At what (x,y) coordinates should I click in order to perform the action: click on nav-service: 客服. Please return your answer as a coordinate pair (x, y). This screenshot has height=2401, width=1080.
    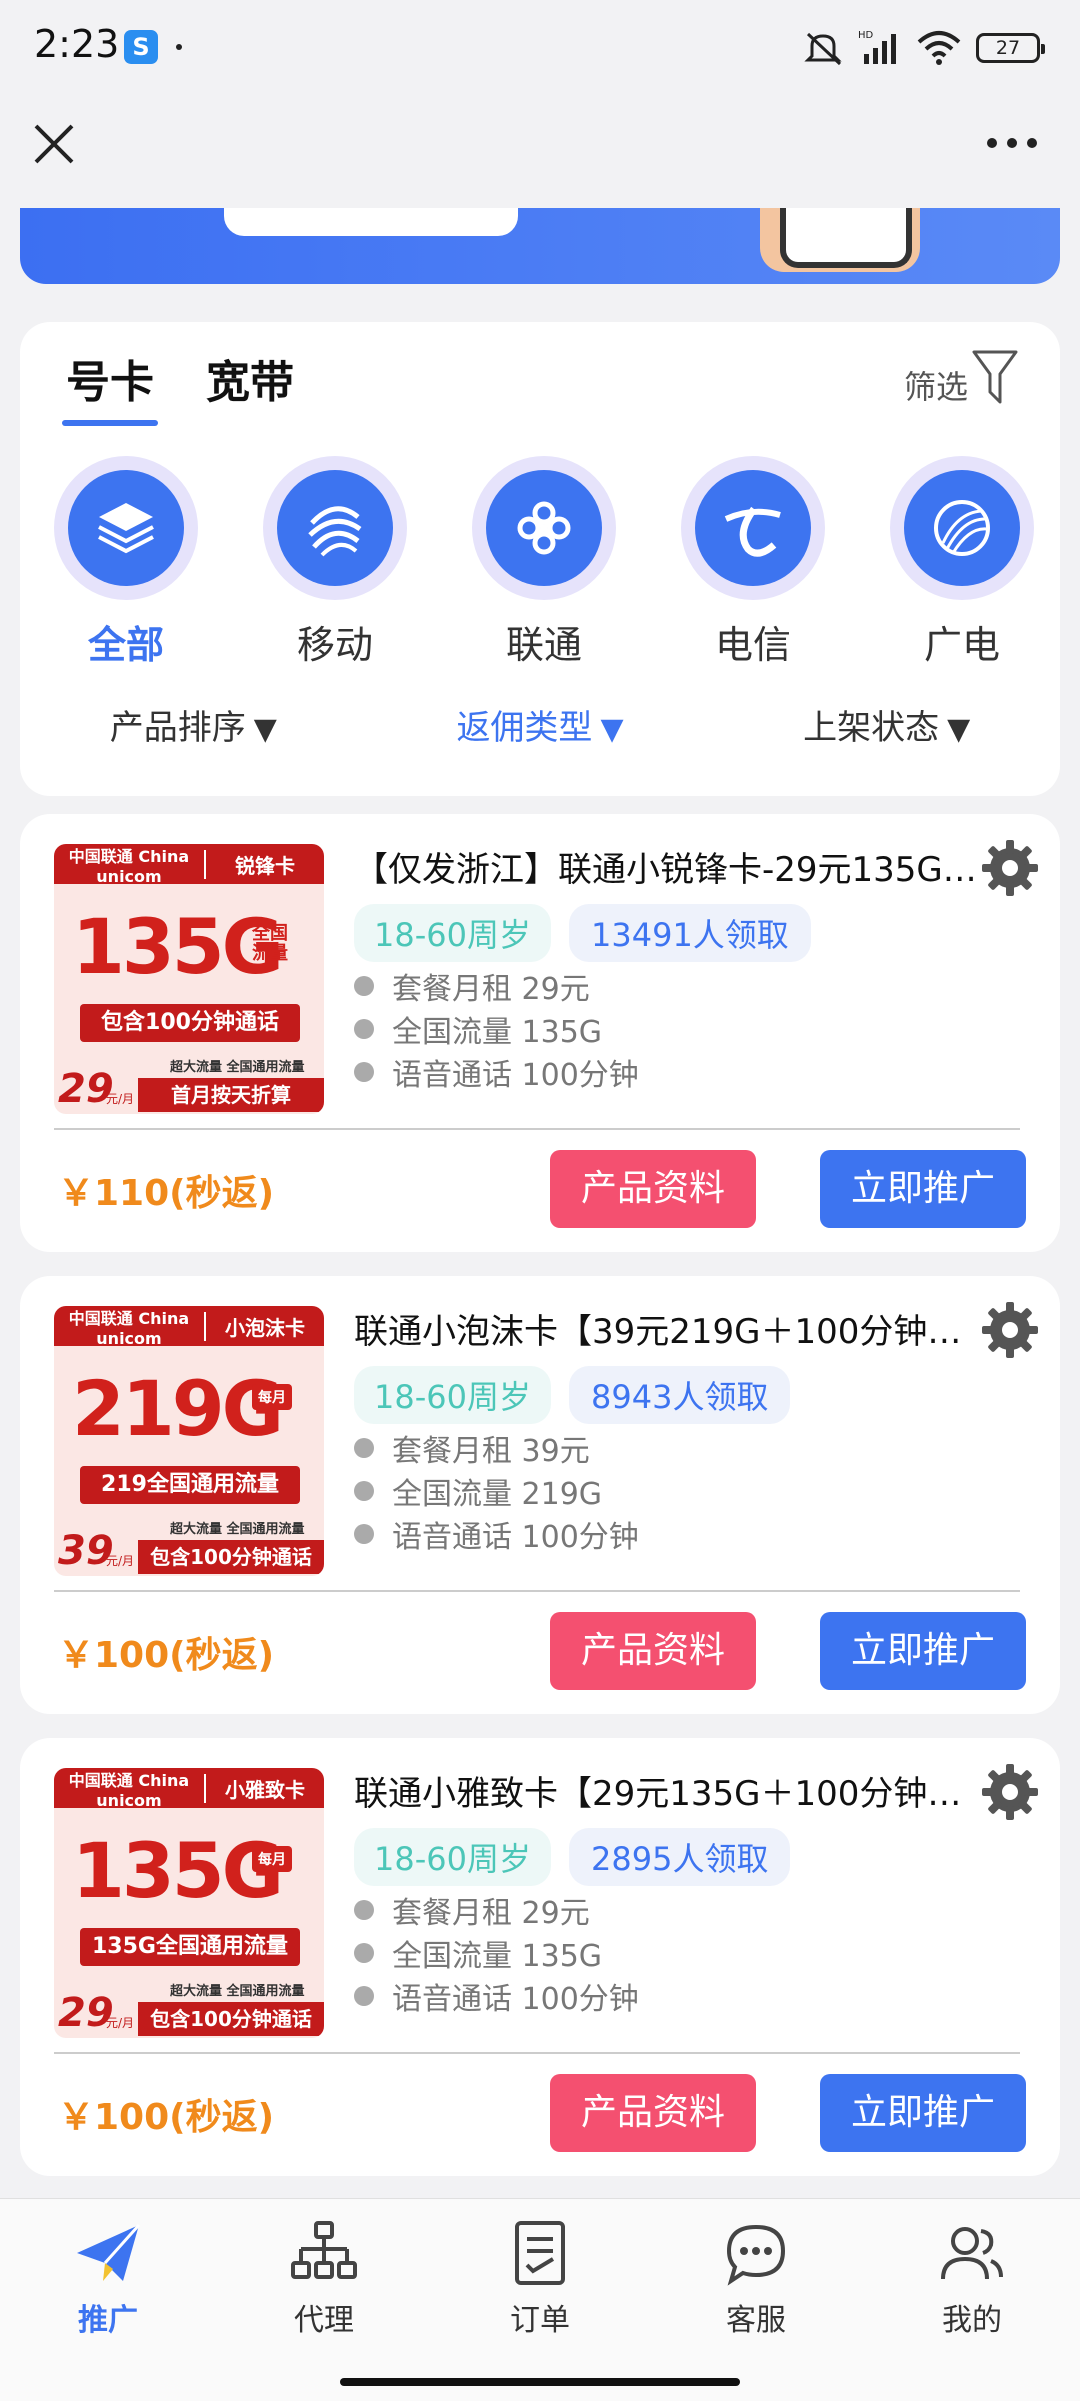
    Looking at the image, I should click on (756, 2278).